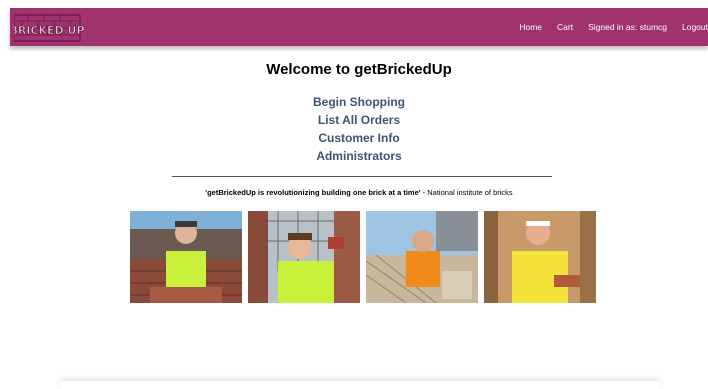  Describe the element at coordinates (359, 69) in the screenshot. I see `page-title: Welcome to getBrickedUp` at that location.